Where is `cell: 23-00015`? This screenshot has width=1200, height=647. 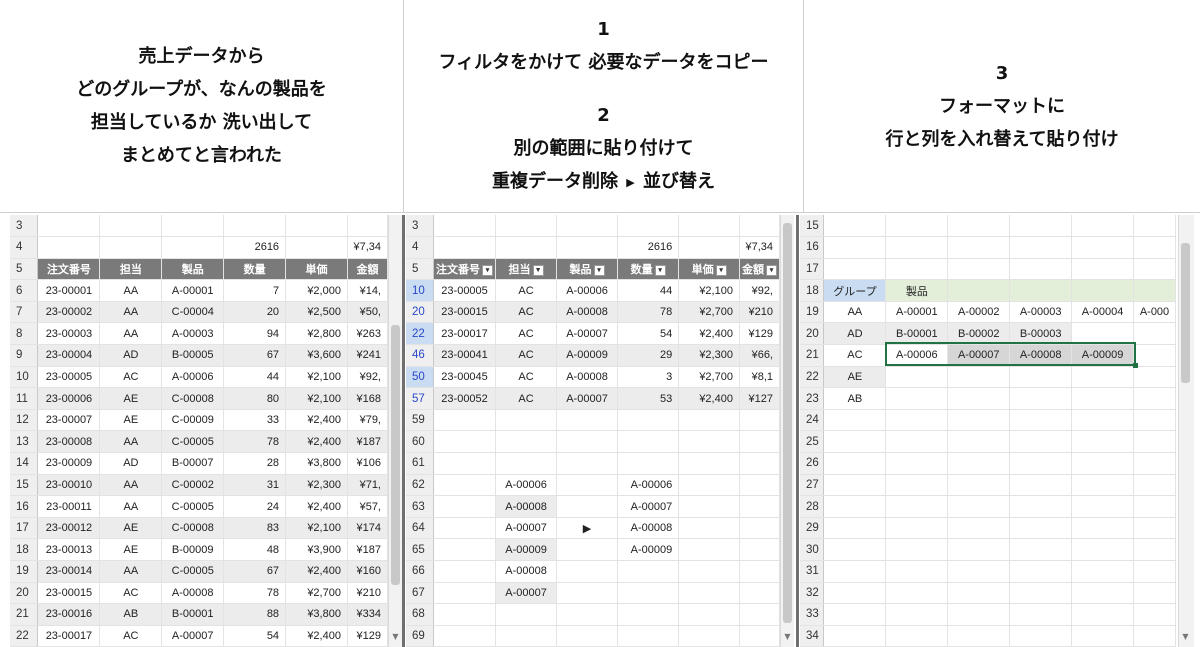
cell: 23-00015 is located at coordinates (69, 593).